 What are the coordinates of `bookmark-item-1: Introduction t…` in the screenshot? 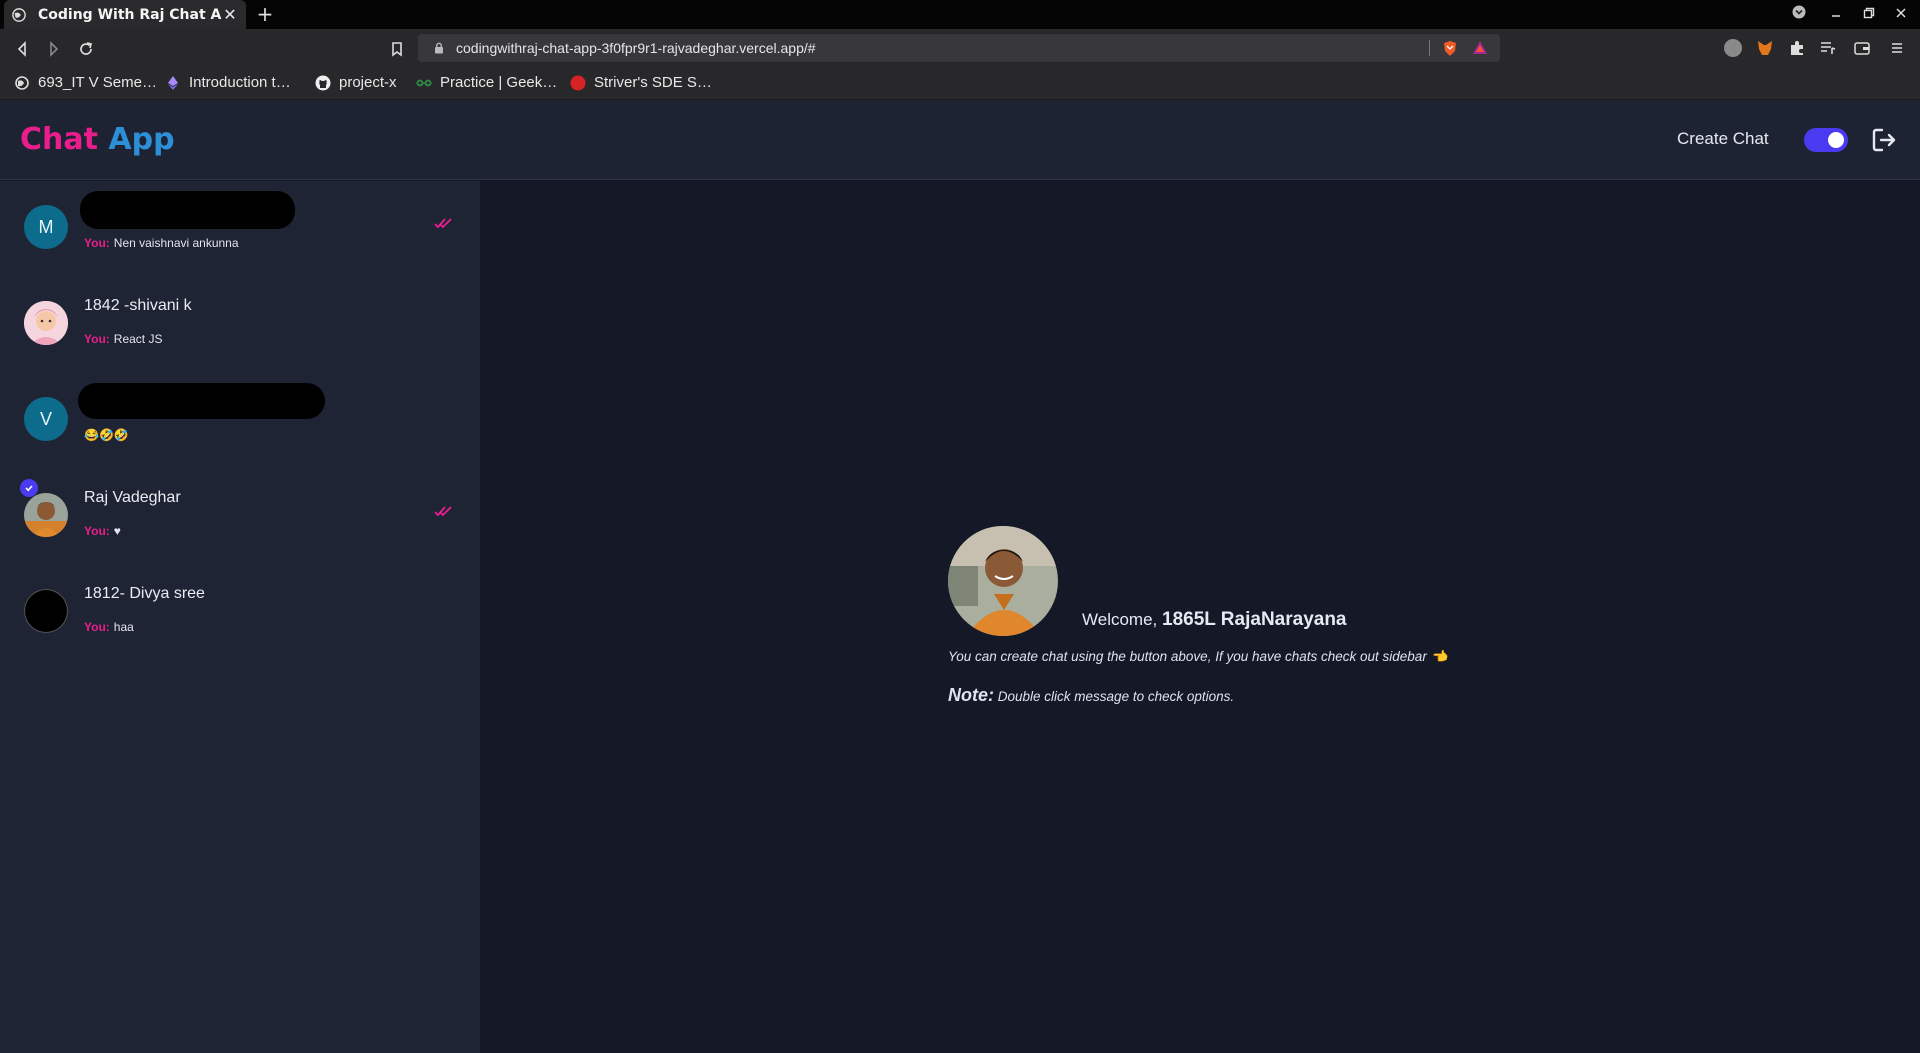 It's located at (228, 82).